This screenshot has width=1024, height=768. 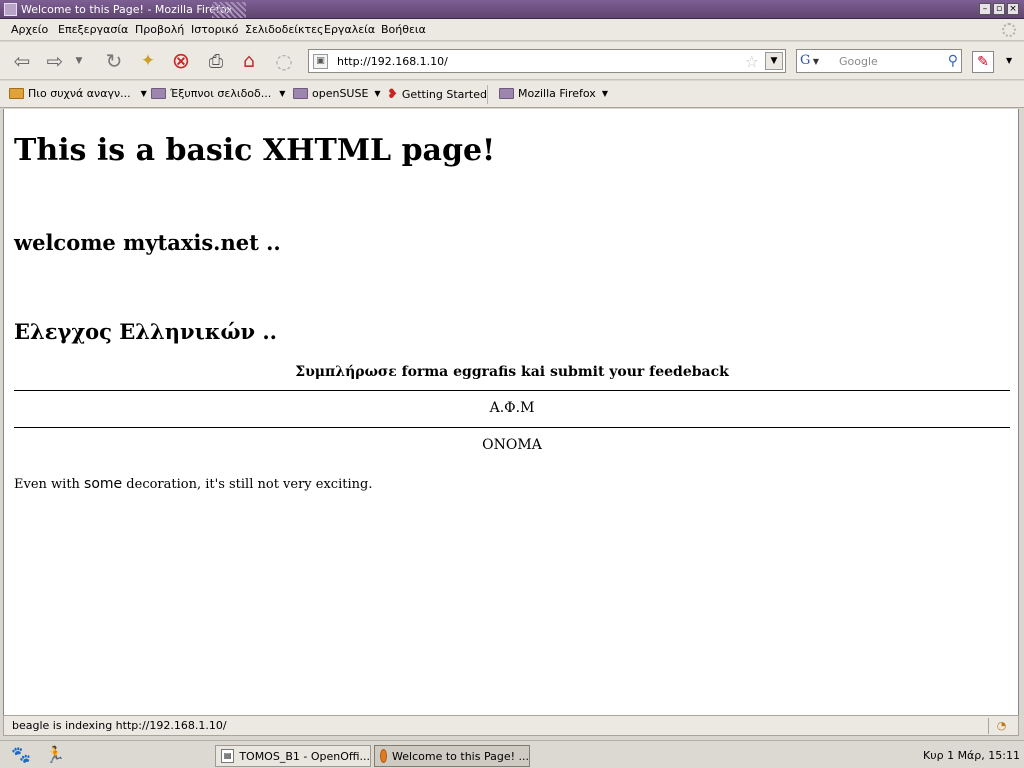 I want to click on document-icon: ▤, so click(x=228, y=756).